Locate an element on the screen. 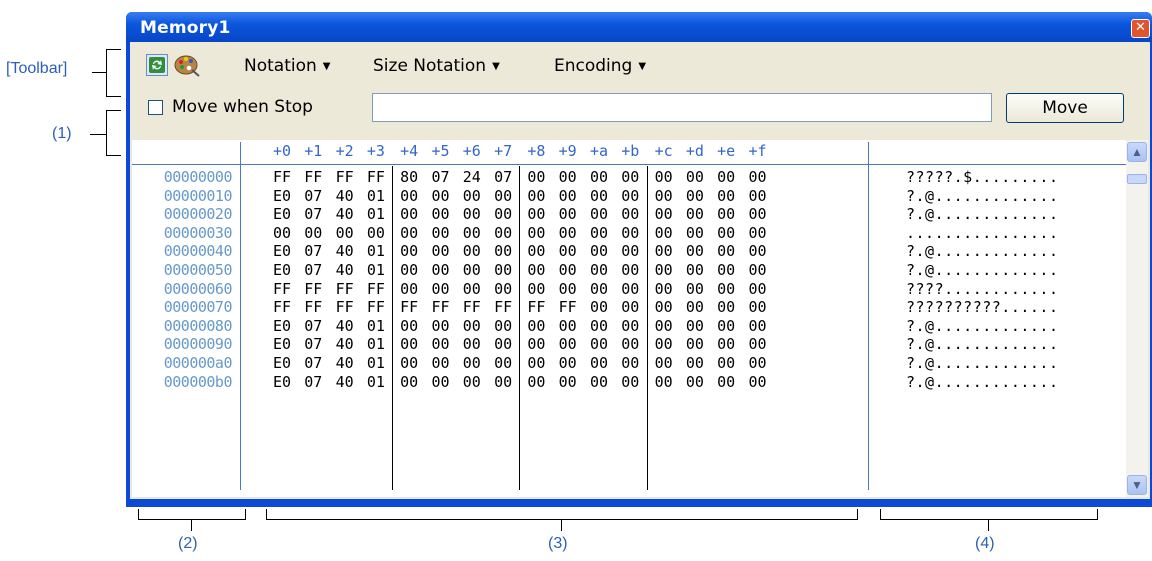  palette-icon is located at coordinates (187, 65).